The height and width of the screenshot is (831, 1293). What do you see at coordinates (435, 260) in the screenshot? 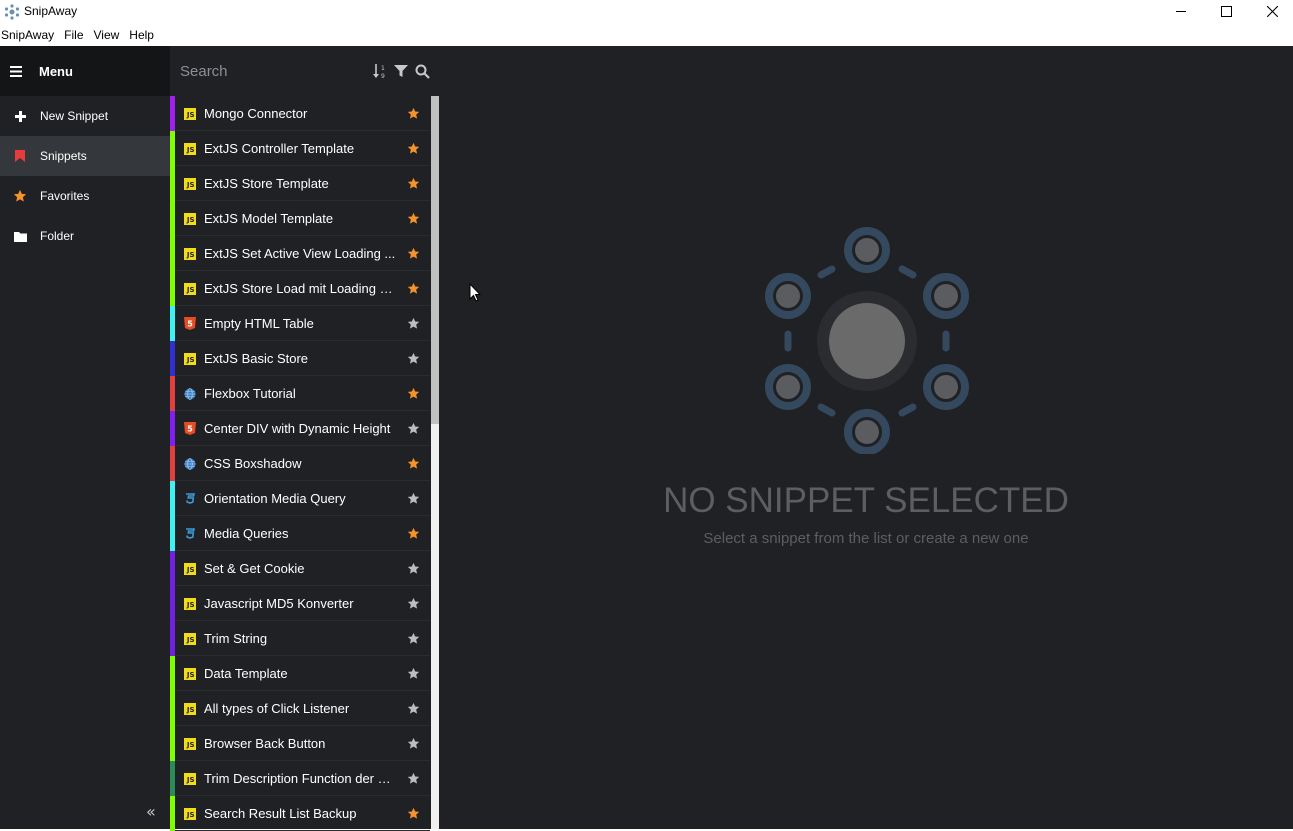
I see `scrollbar-thumb` at bounding box center [435, 260].